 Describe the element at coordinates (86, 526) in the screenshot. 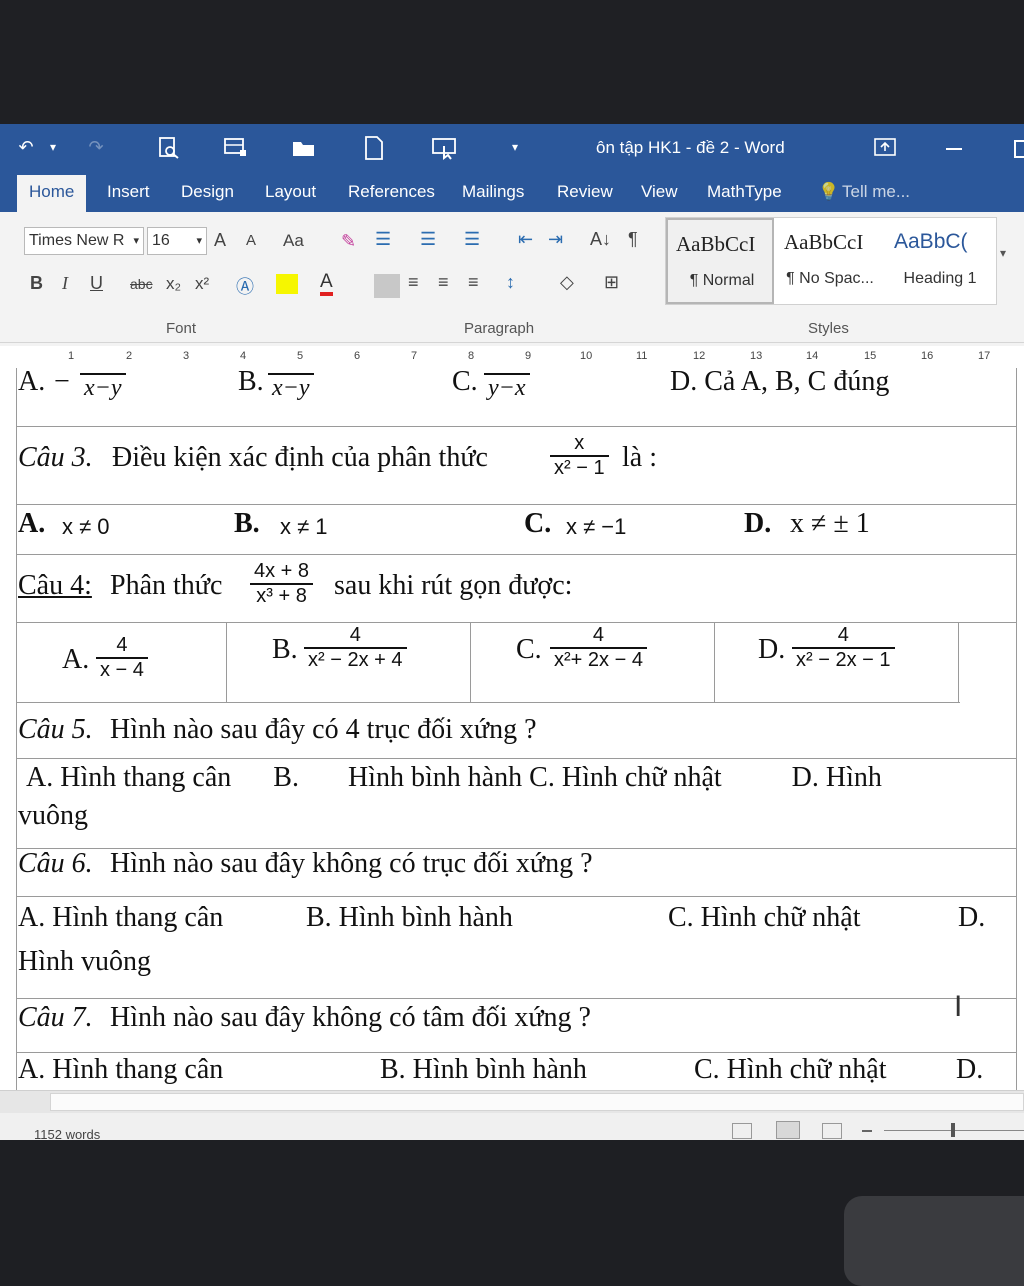

I see `q3-option-a: x ≠ 0` at that location.